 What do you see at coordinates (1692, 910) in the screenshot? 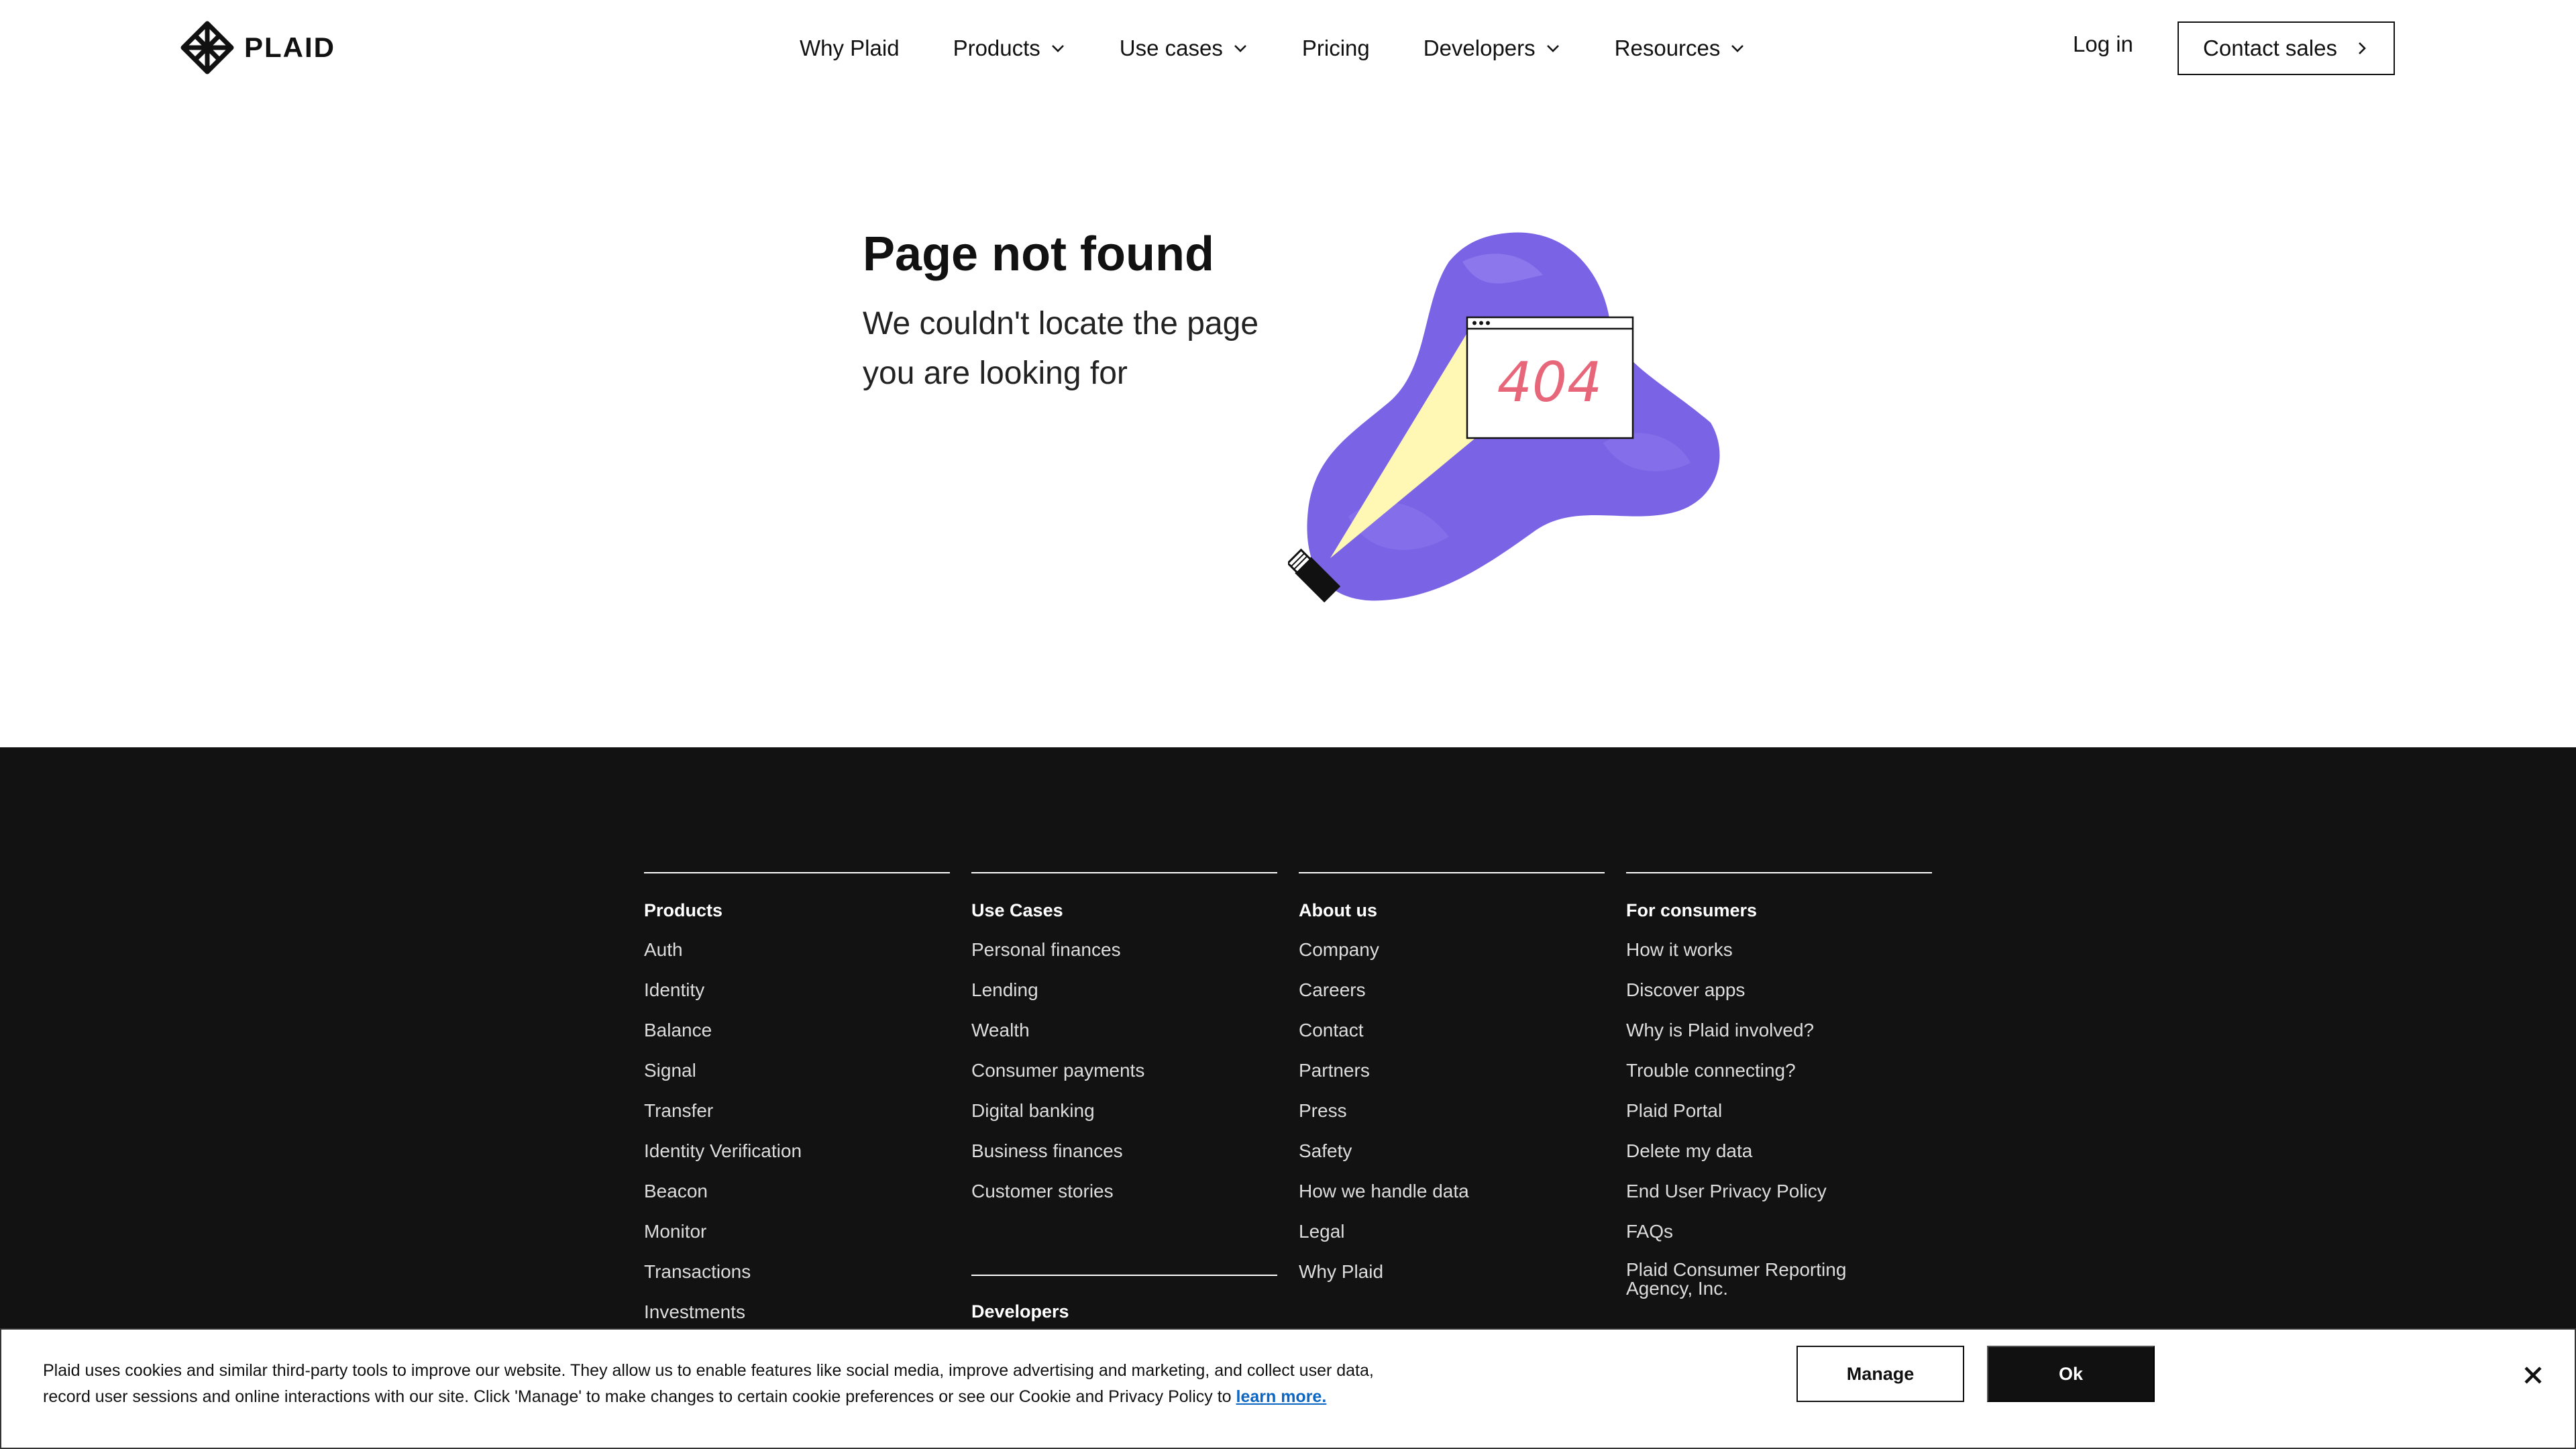
I see `column-heading: For consumers` at bounding box center [1692, 910].